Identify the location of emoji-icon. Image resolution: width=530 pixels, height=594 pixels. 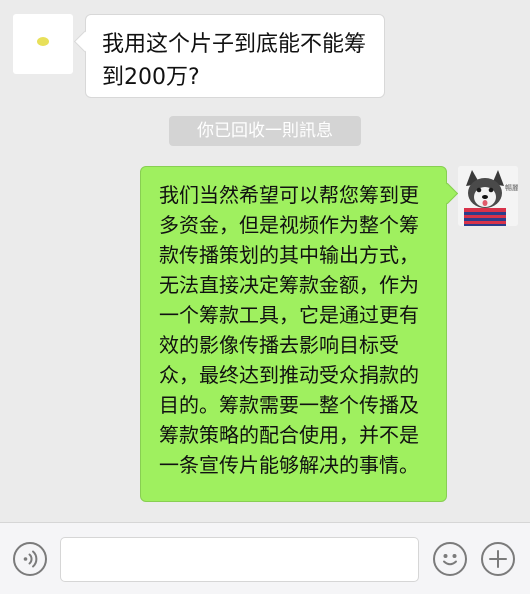
(450, 560).